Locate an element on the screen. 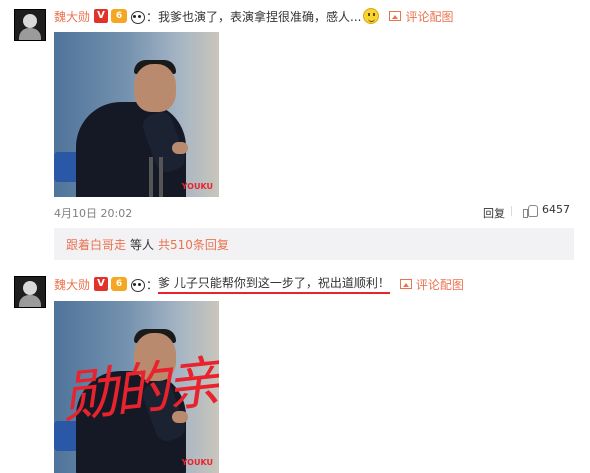  comment-meta: 4月10日 20:02 回复 6457 is located at coordinates (314, 212).